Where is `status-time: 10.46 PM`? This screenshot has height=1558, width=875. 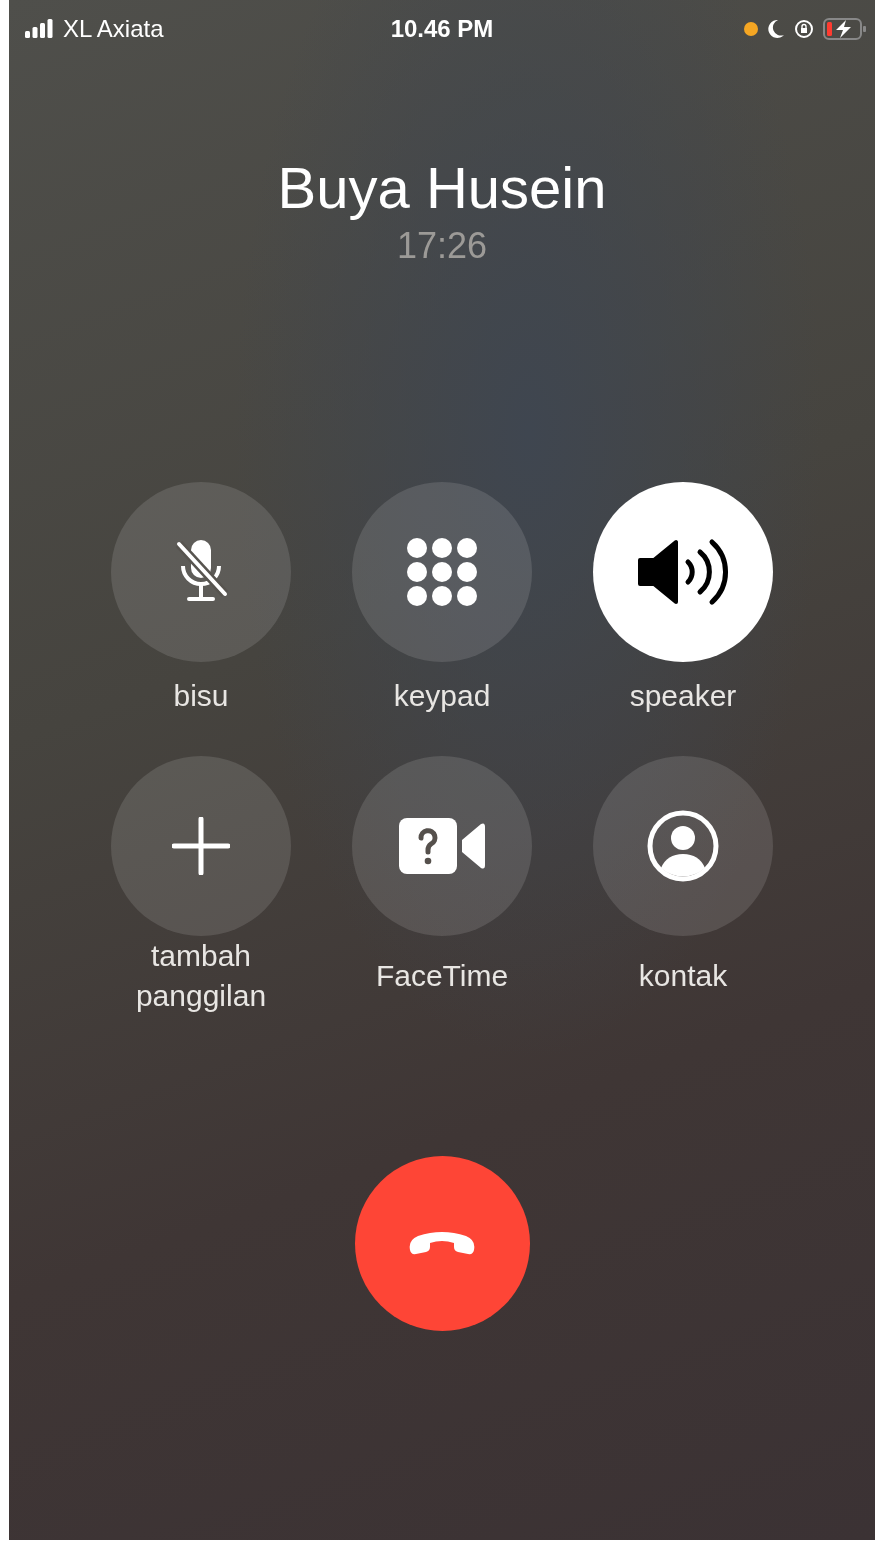 status-time: 10.46 PM is located at coordinates (442, 29).